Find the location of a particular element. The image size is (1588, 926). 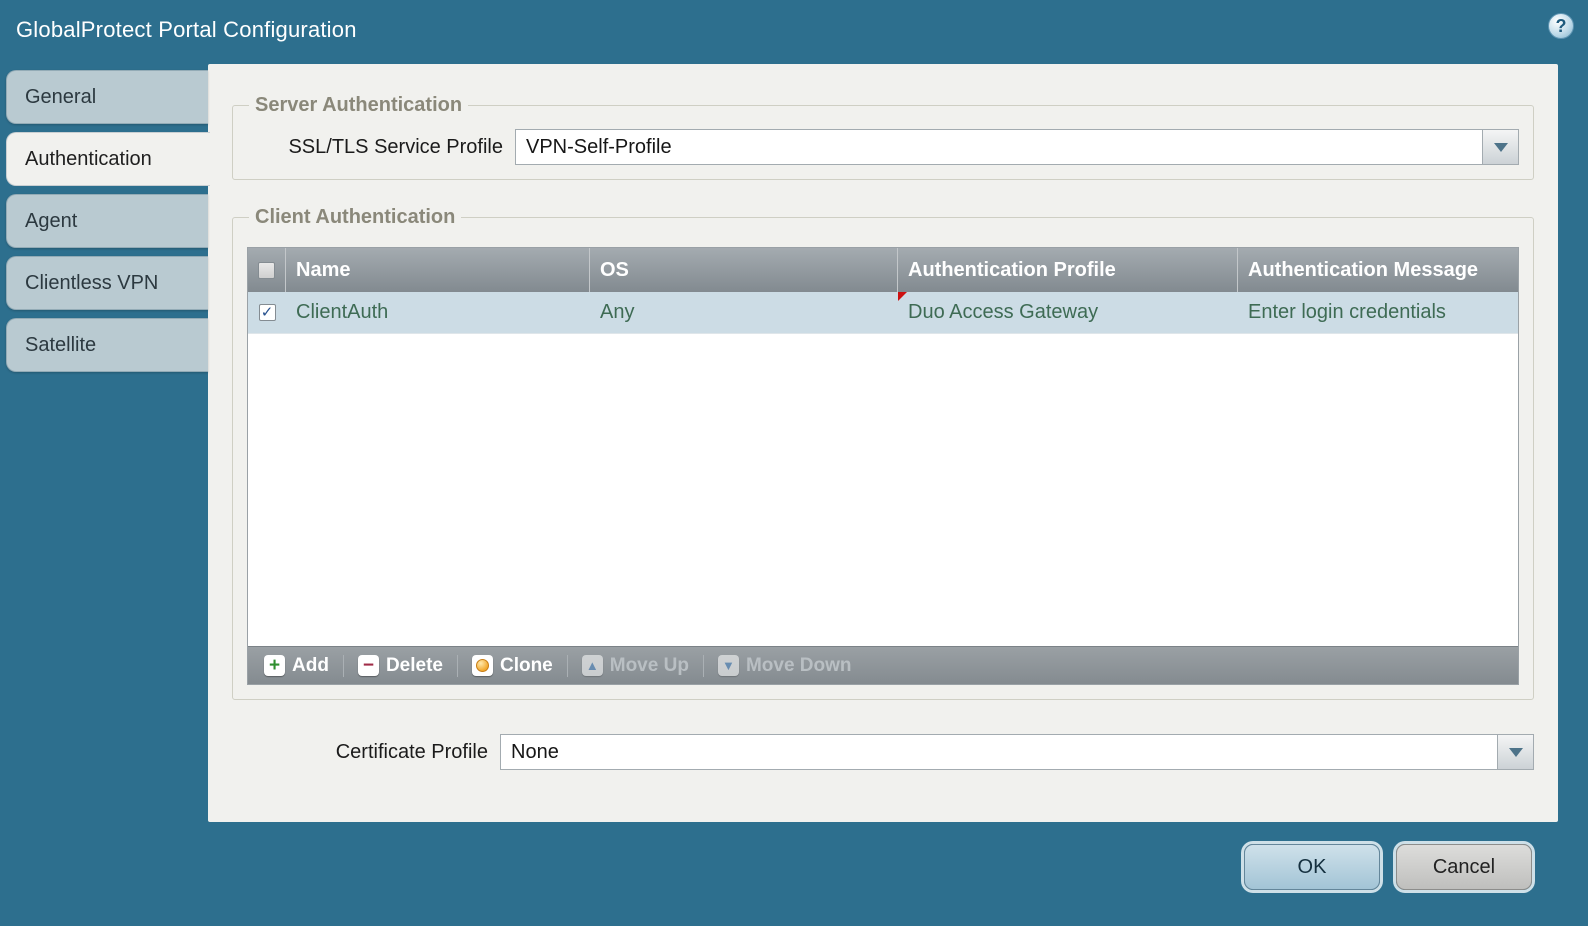

dialog-title: GlobalProtect Portal Configuration is located at coordinates (186, 29).